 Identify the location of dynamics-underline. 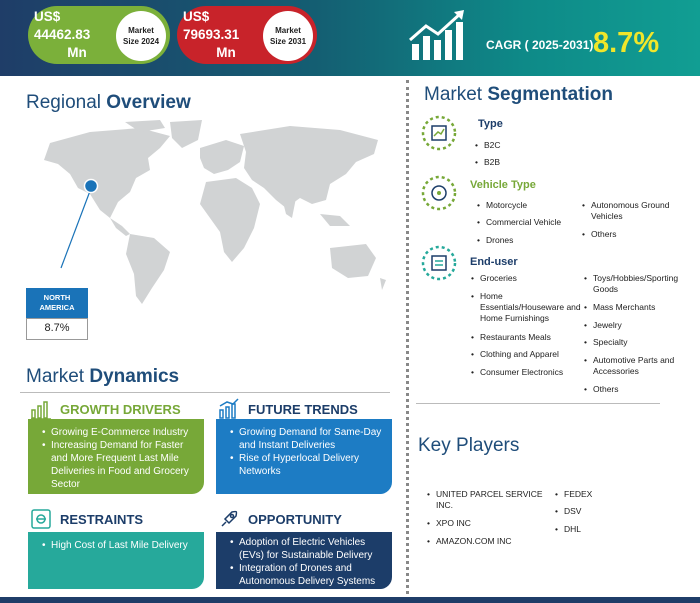
(205, 392).